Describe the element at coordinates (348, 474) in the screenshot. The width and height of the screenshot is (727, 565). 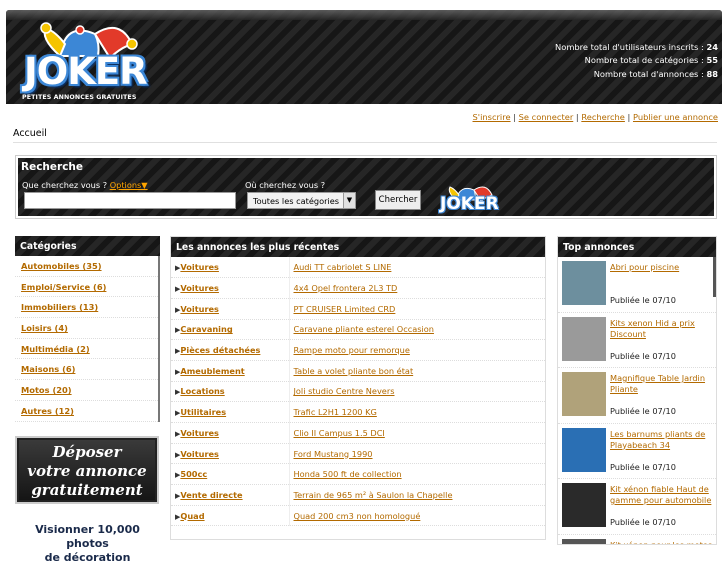
I see `recent-ad-title-link: Honda 500 ft de collection` at that location.